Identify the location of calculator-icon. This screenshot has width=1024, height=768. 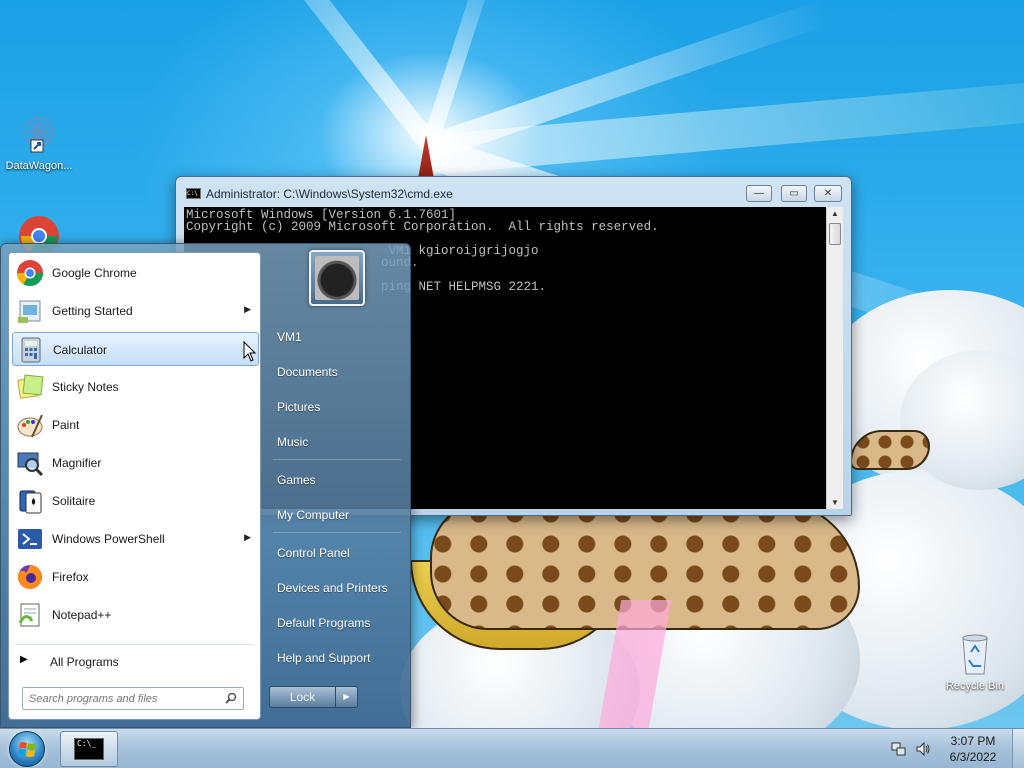
(31, 350).